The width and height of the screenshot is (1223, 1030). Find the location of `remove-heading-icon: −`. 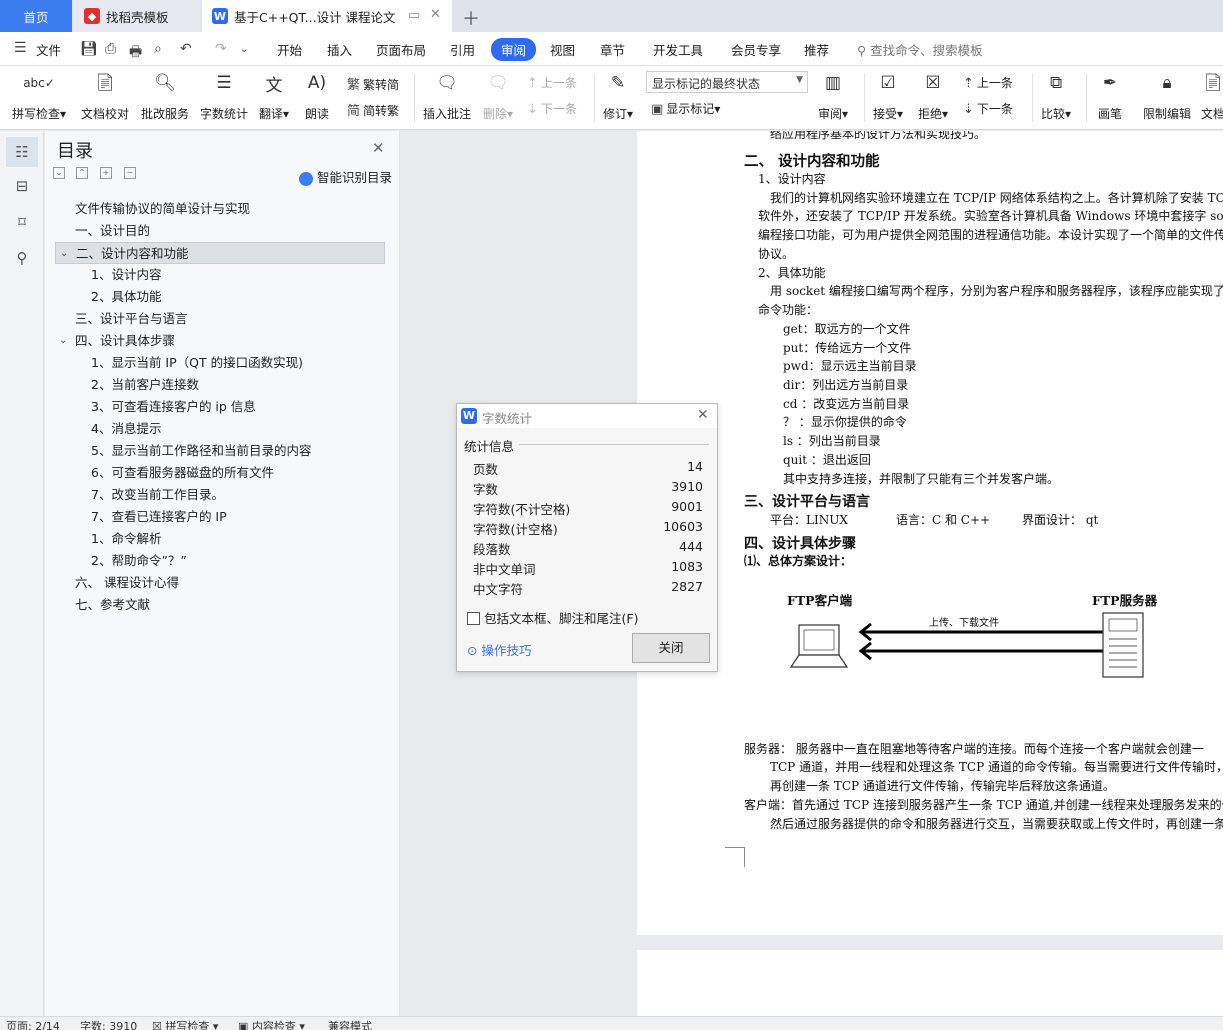

remove-heading-icon: − is located at coordinates (130, 173).